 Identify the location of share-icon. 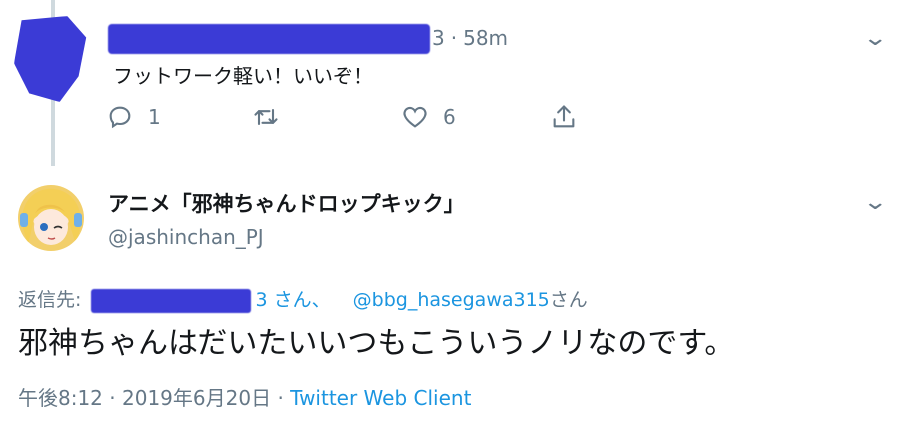
(564, 116).